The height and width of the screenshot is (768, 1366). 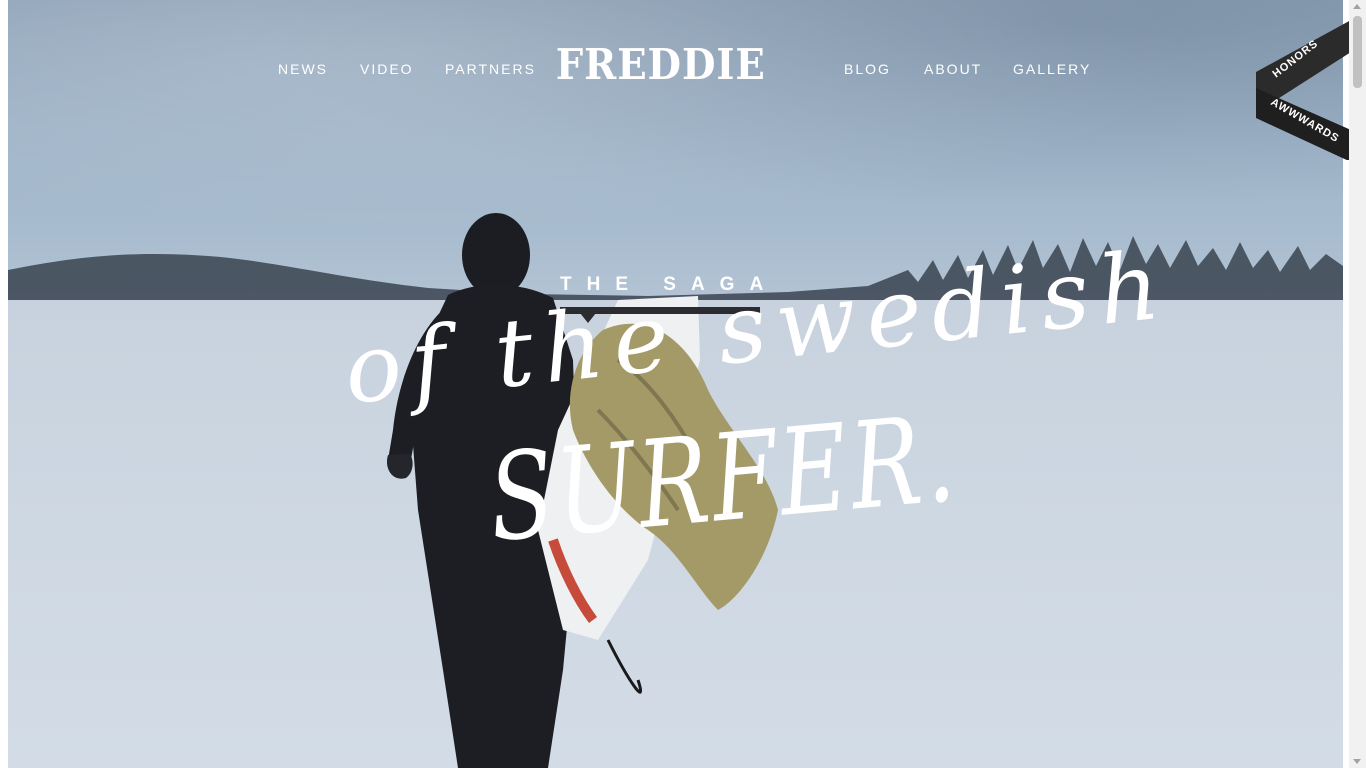 I want to click on scroll-thumb, so click(x=1357, y=52).